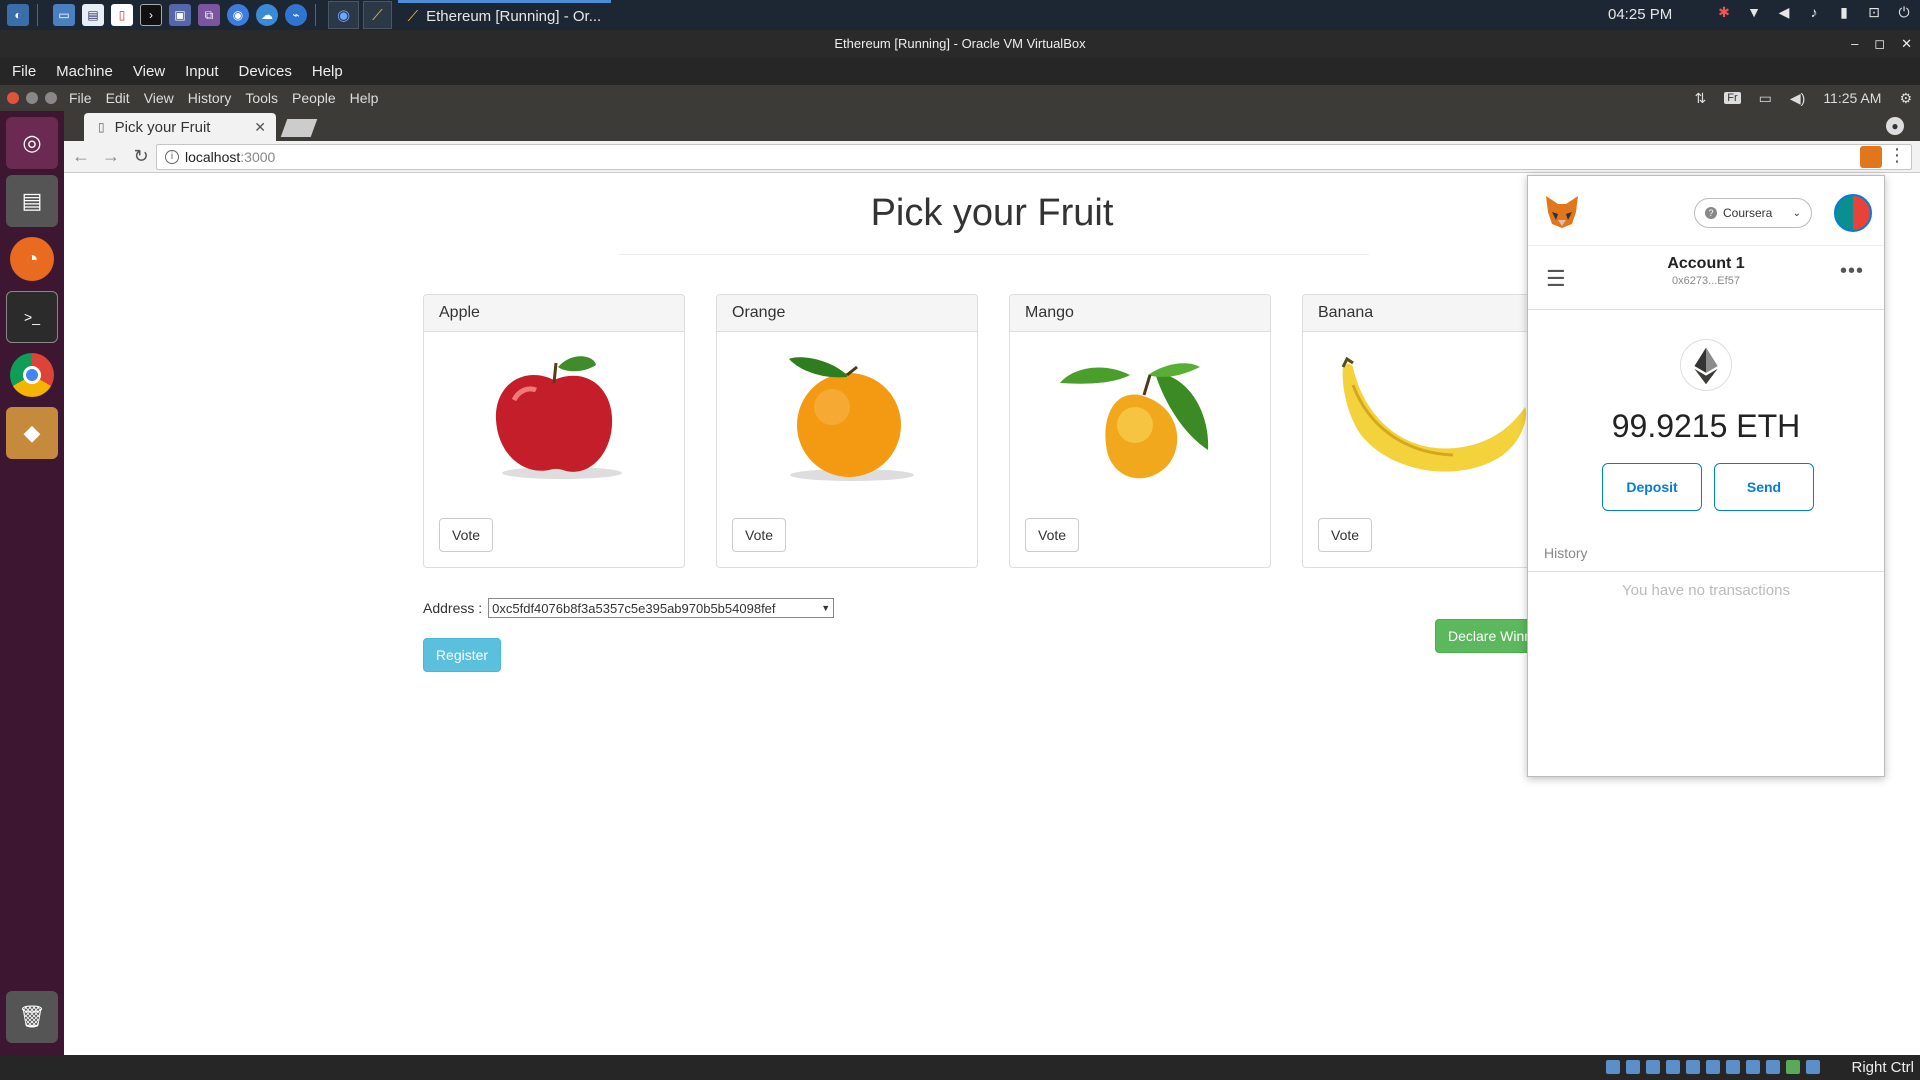 The width and height of the screenshot is (1920, 1080). I want to click on ubuntu-dash-icon: ◎, so click(32, 143).